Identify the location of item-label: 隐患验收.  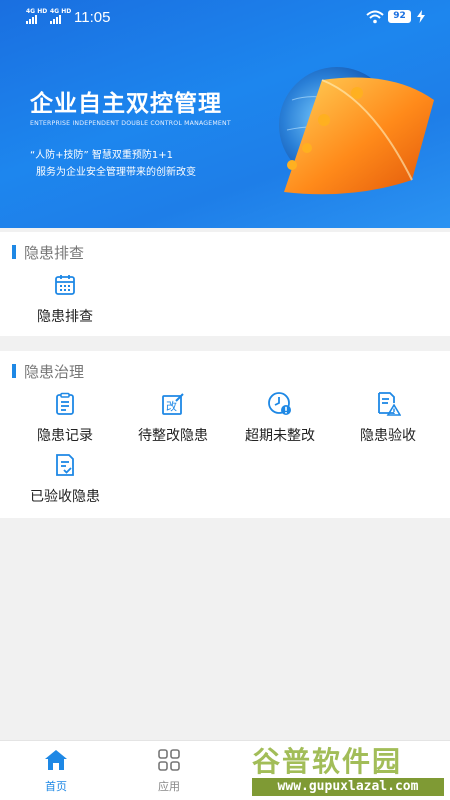
(388, 436).